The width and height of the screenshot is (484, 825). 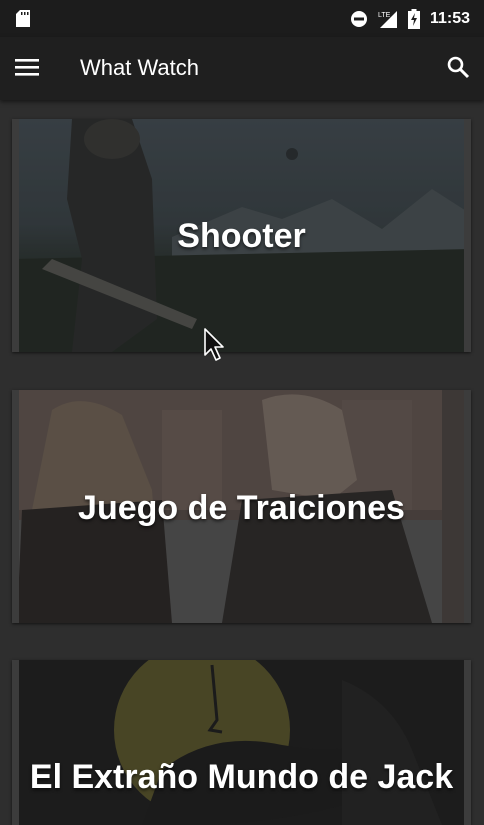 I want to click on movie-title: El Extraño Mundo de Jack, so click(x=241, y=777).